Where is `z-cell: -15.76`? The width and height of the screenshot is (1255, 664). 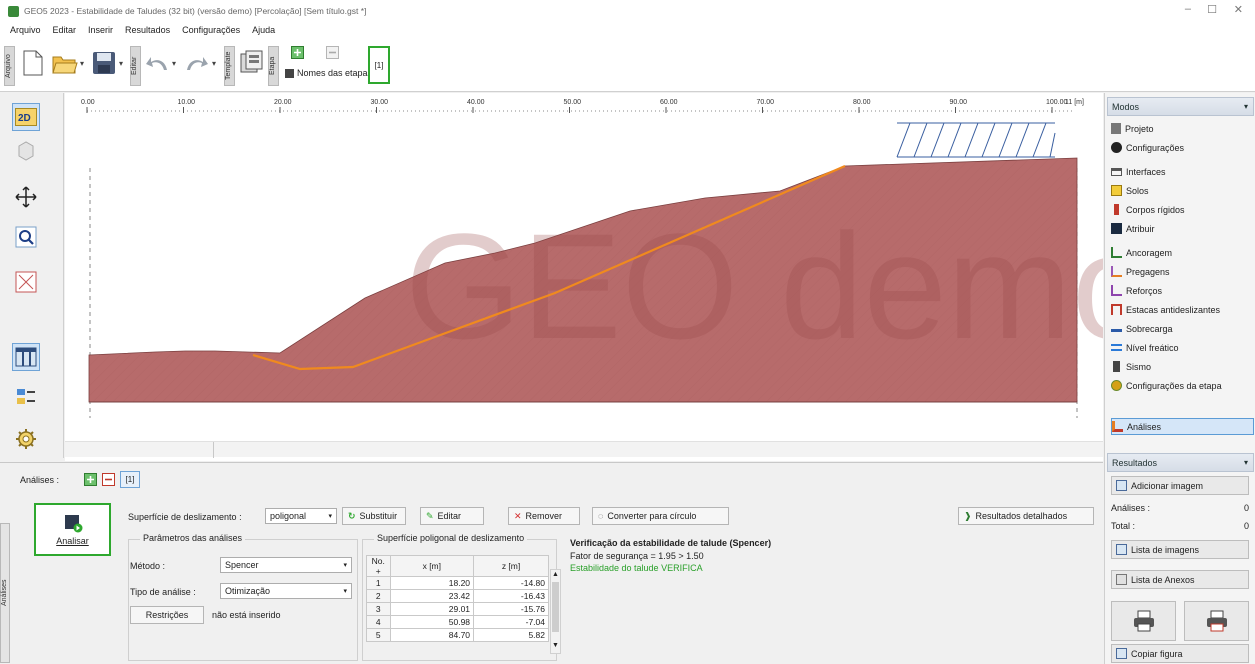 z-cell: -15.76 is located at coordinates (511, 609).